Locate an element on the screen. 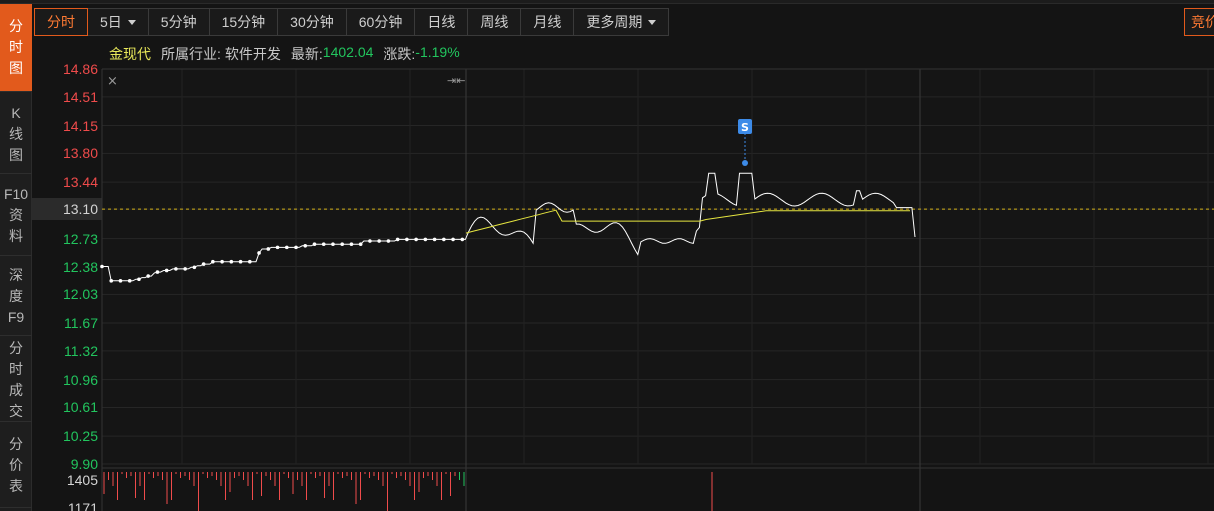 This screenshot has height=511, width=1214. signal-marker-dot is located at coordinates (745, 163).